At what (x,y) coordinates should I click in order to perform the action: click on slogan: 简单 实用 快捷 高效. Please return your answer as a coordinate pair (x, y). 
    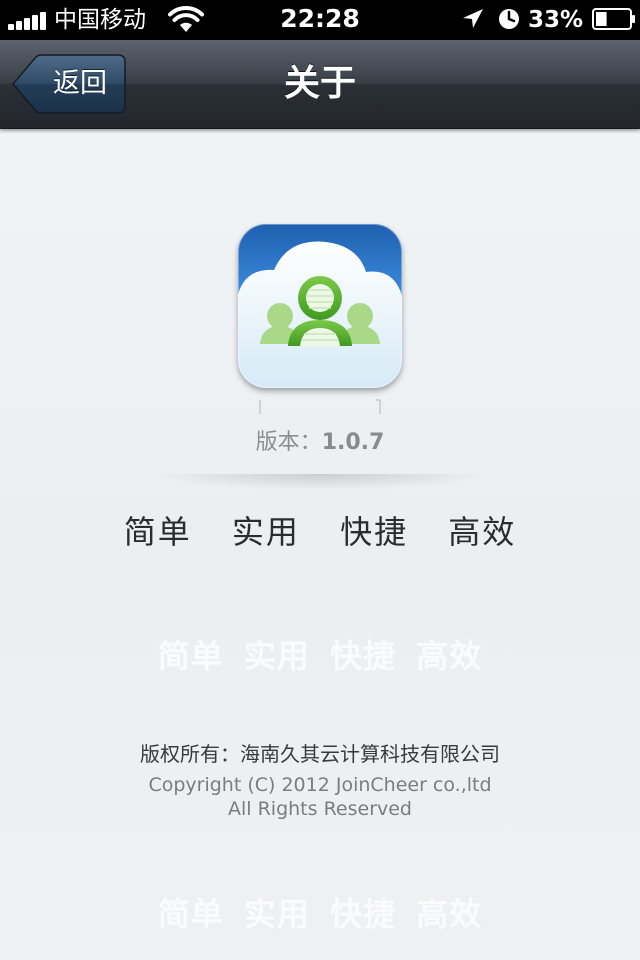
    Looking at the image, I should click on (320, 532).